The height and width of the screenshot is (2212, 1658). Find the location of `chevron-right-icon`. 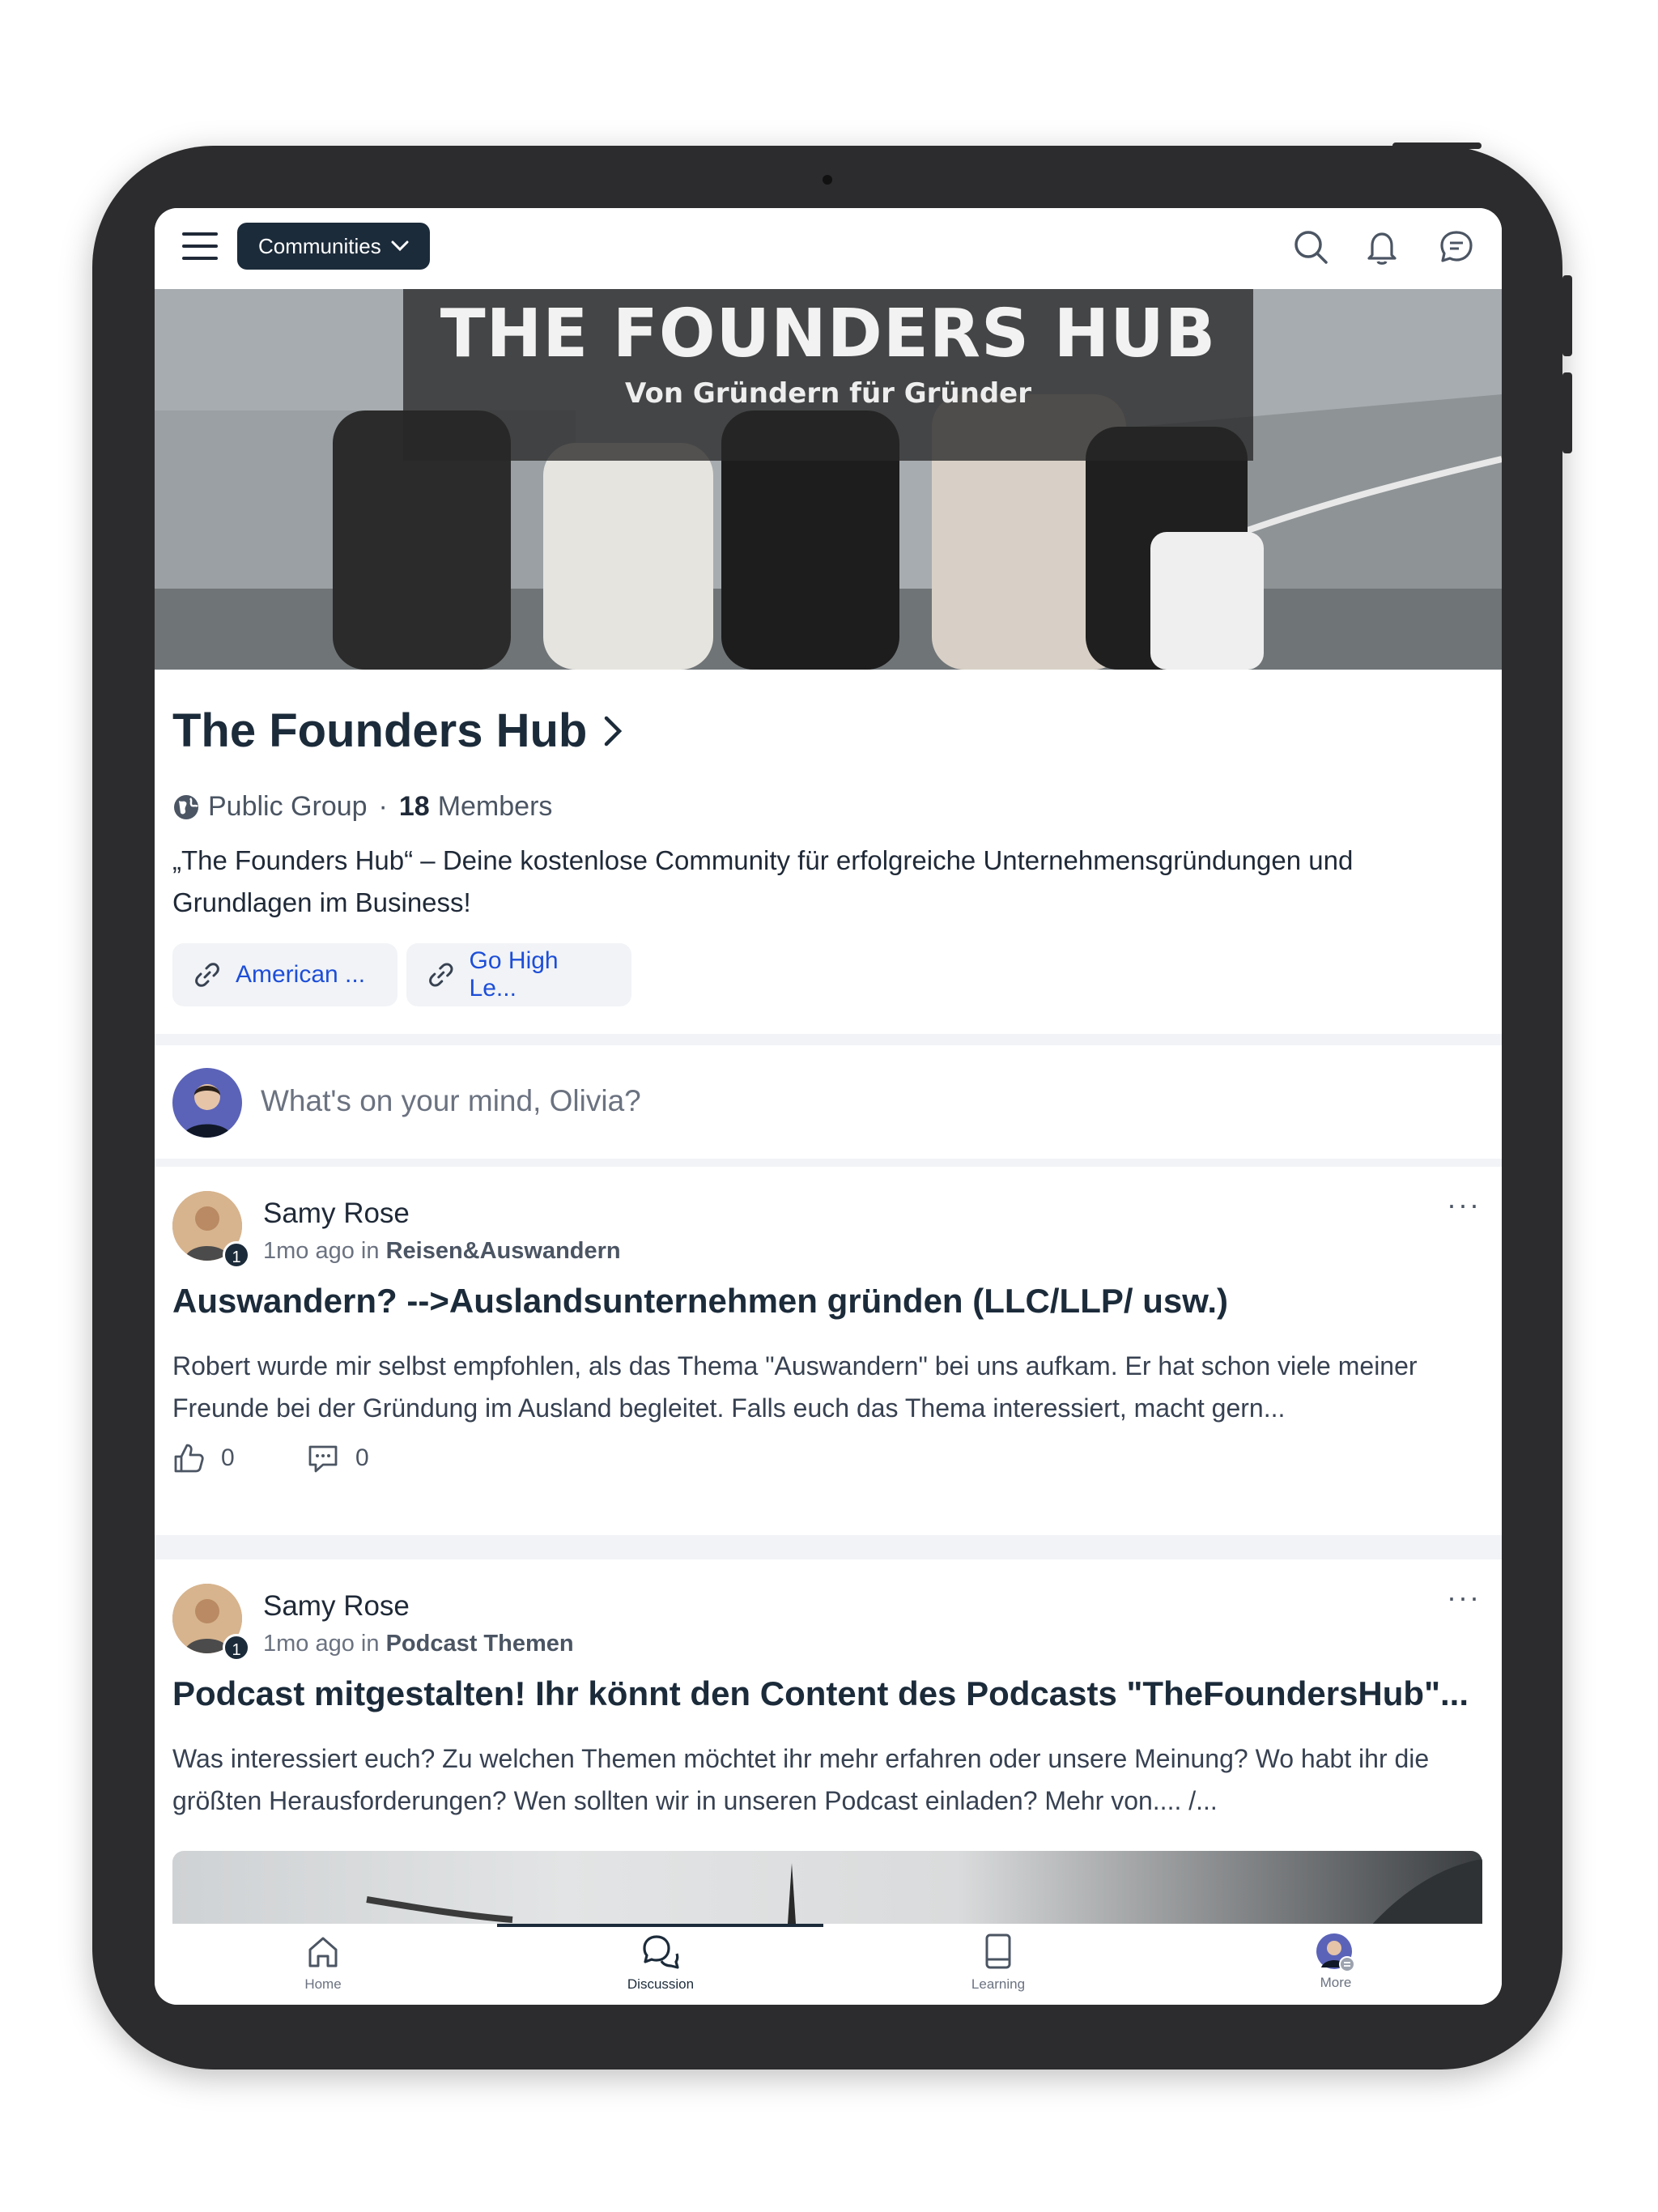

chevron-right-icon is located at coordinates (614, 731).